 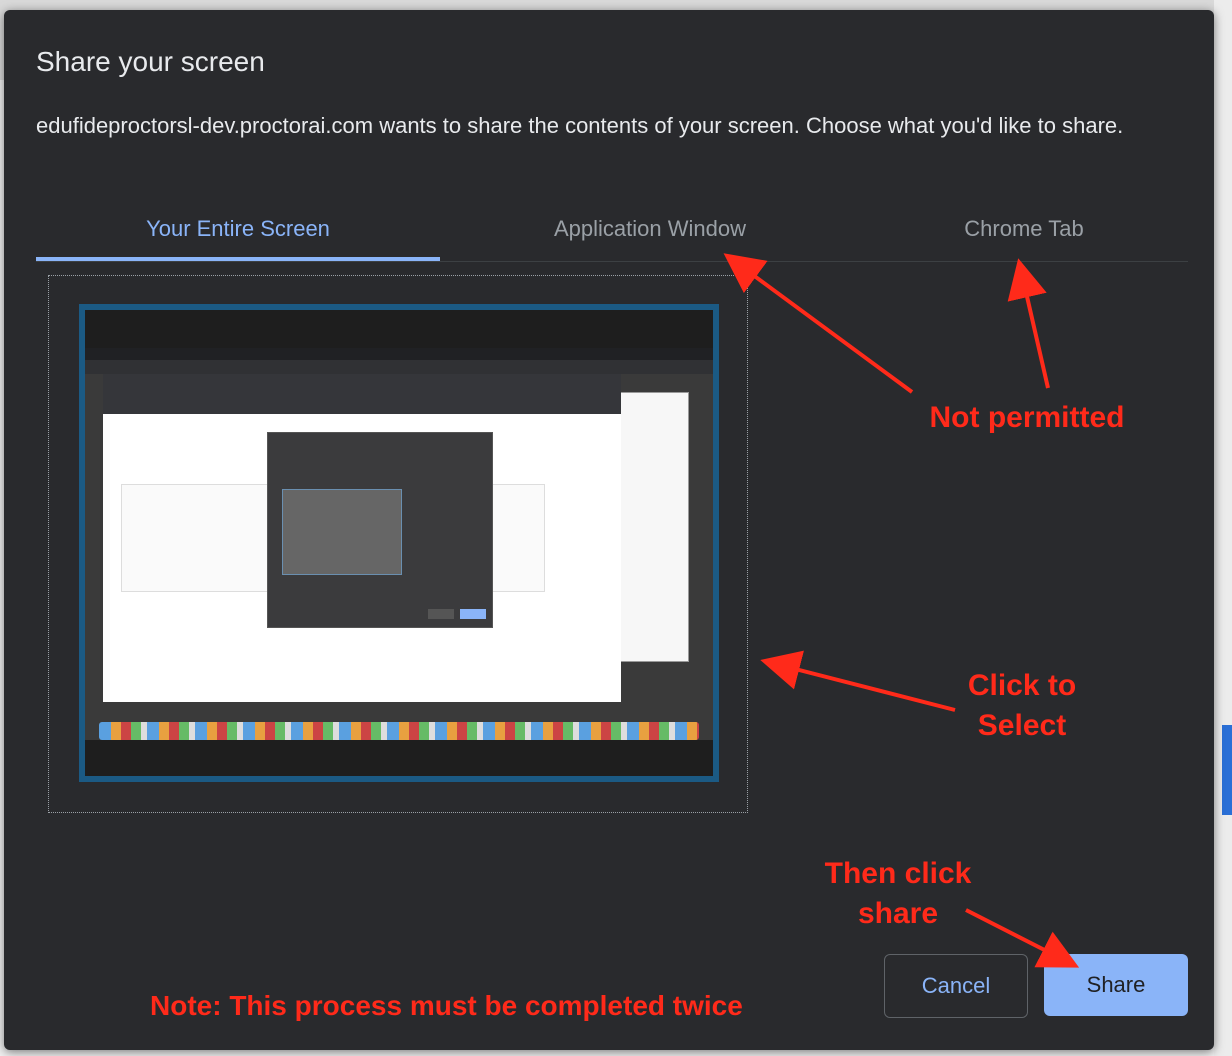 What do you see at coordinates (898, 894) in the screenshot?
I see `annotation-then-click-share: Then click share` at bounding box center [898, 894].